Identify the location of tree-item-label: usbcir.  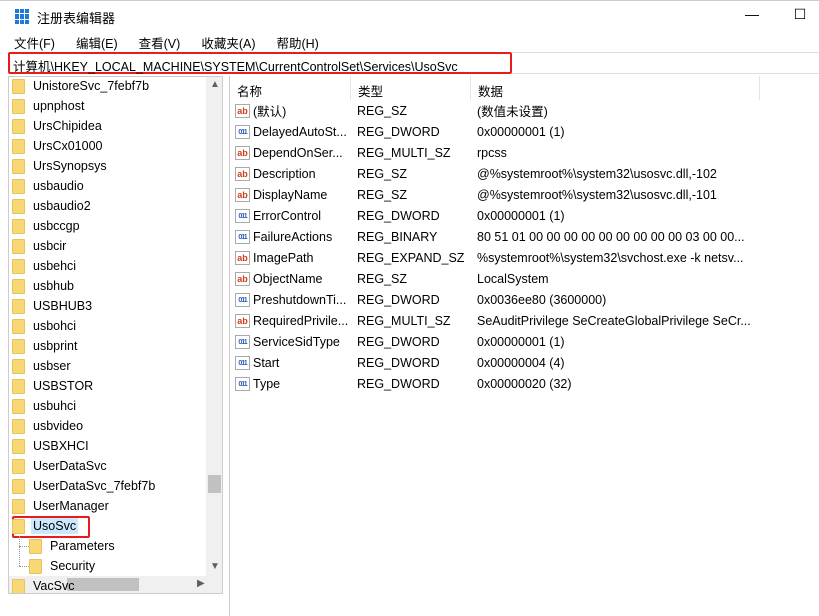
(50, 246).